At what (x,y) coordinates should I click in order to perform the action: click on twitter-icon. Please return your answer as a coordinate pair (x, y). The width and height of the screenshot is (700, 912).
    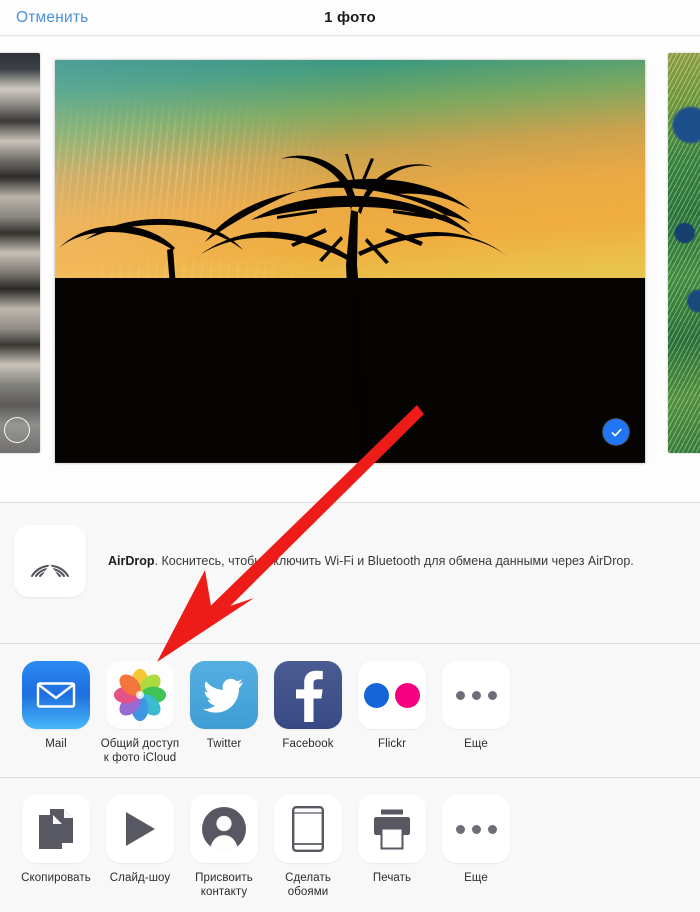
    Looking at the image, I should click on (224, 695).